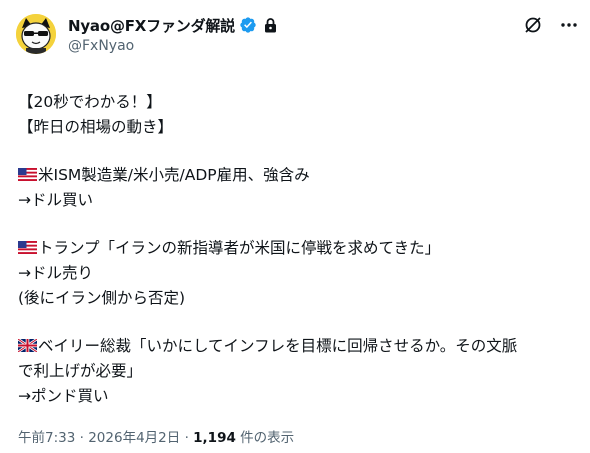 The width and height of the screenshot is (590, 453). I want to click on post-line-text: 米ISM製造業/米小売/ADP雇用、強含み, so click(174, 175).